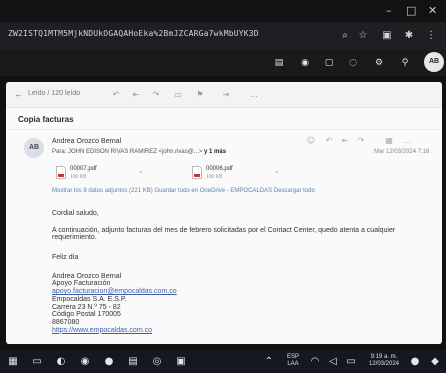 The height and width of the screenshot is (373, 446). What do you see at coordinates (223, 63) in the screenshot?
I see `app-toolbar: ▤ ◉ ▢ ◌ ⚙ ⚲` at bounding box center [223, 63].